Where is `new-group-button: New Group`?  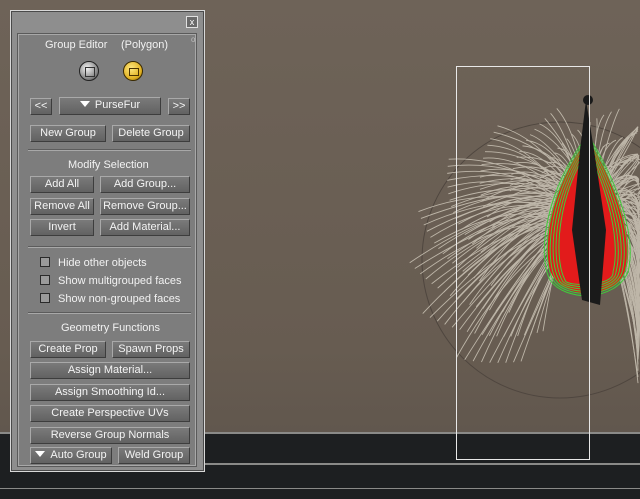
new-group-button: New Group is located at coordinates (68, 133).